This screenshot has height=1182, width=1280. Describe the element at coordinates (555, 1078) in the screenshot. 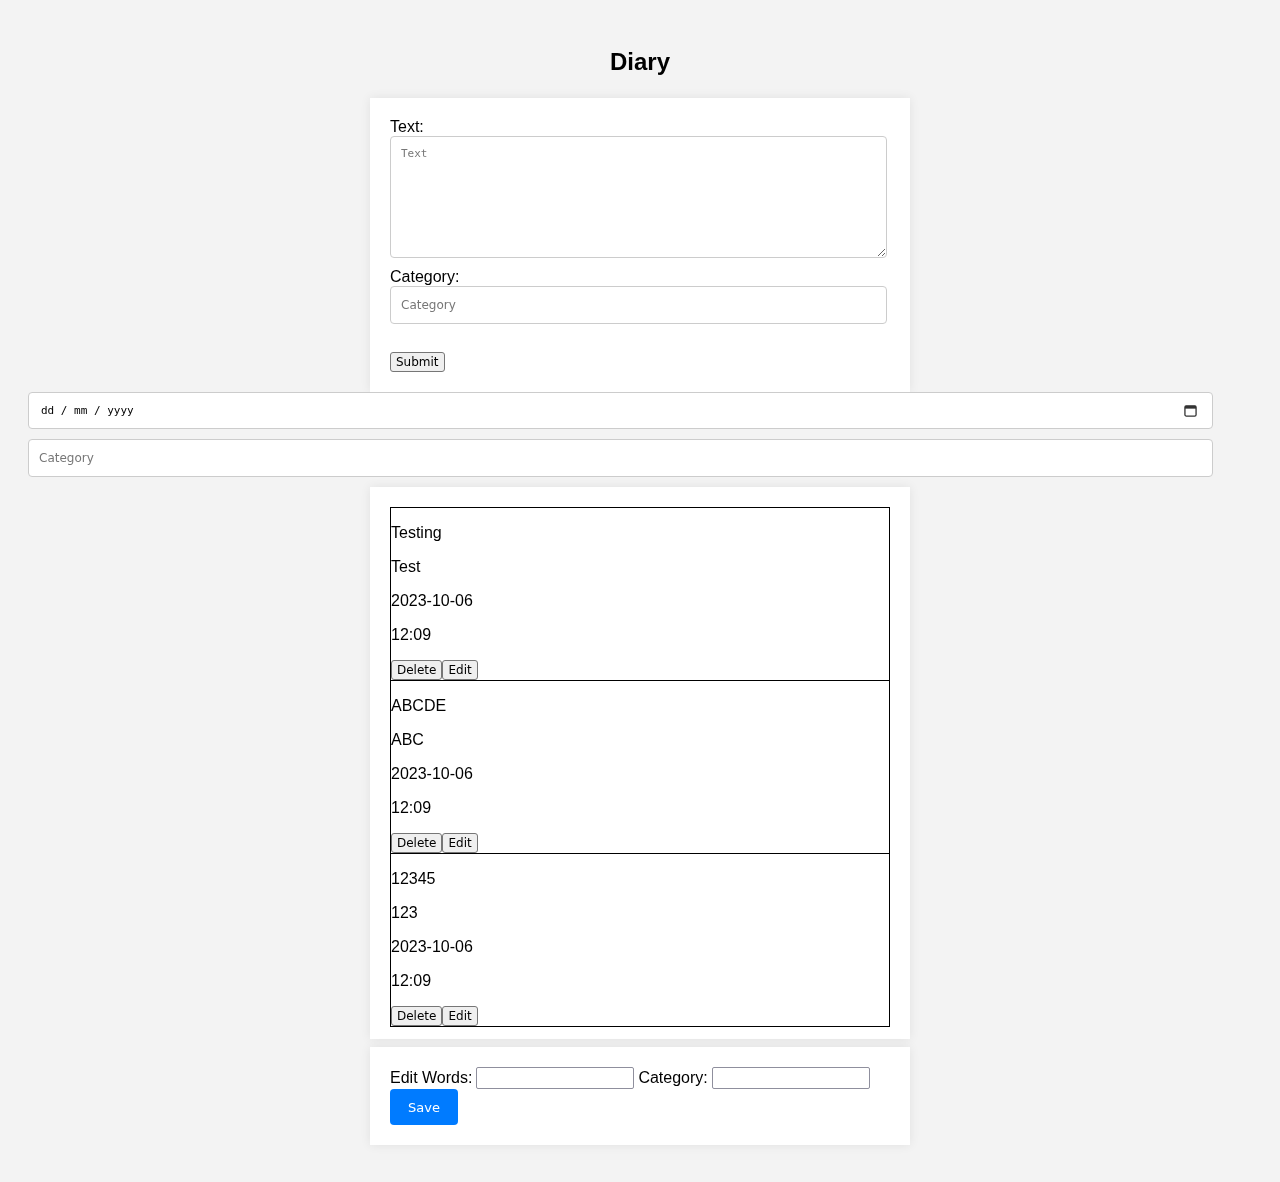

I see `edit-words-field` at that location.